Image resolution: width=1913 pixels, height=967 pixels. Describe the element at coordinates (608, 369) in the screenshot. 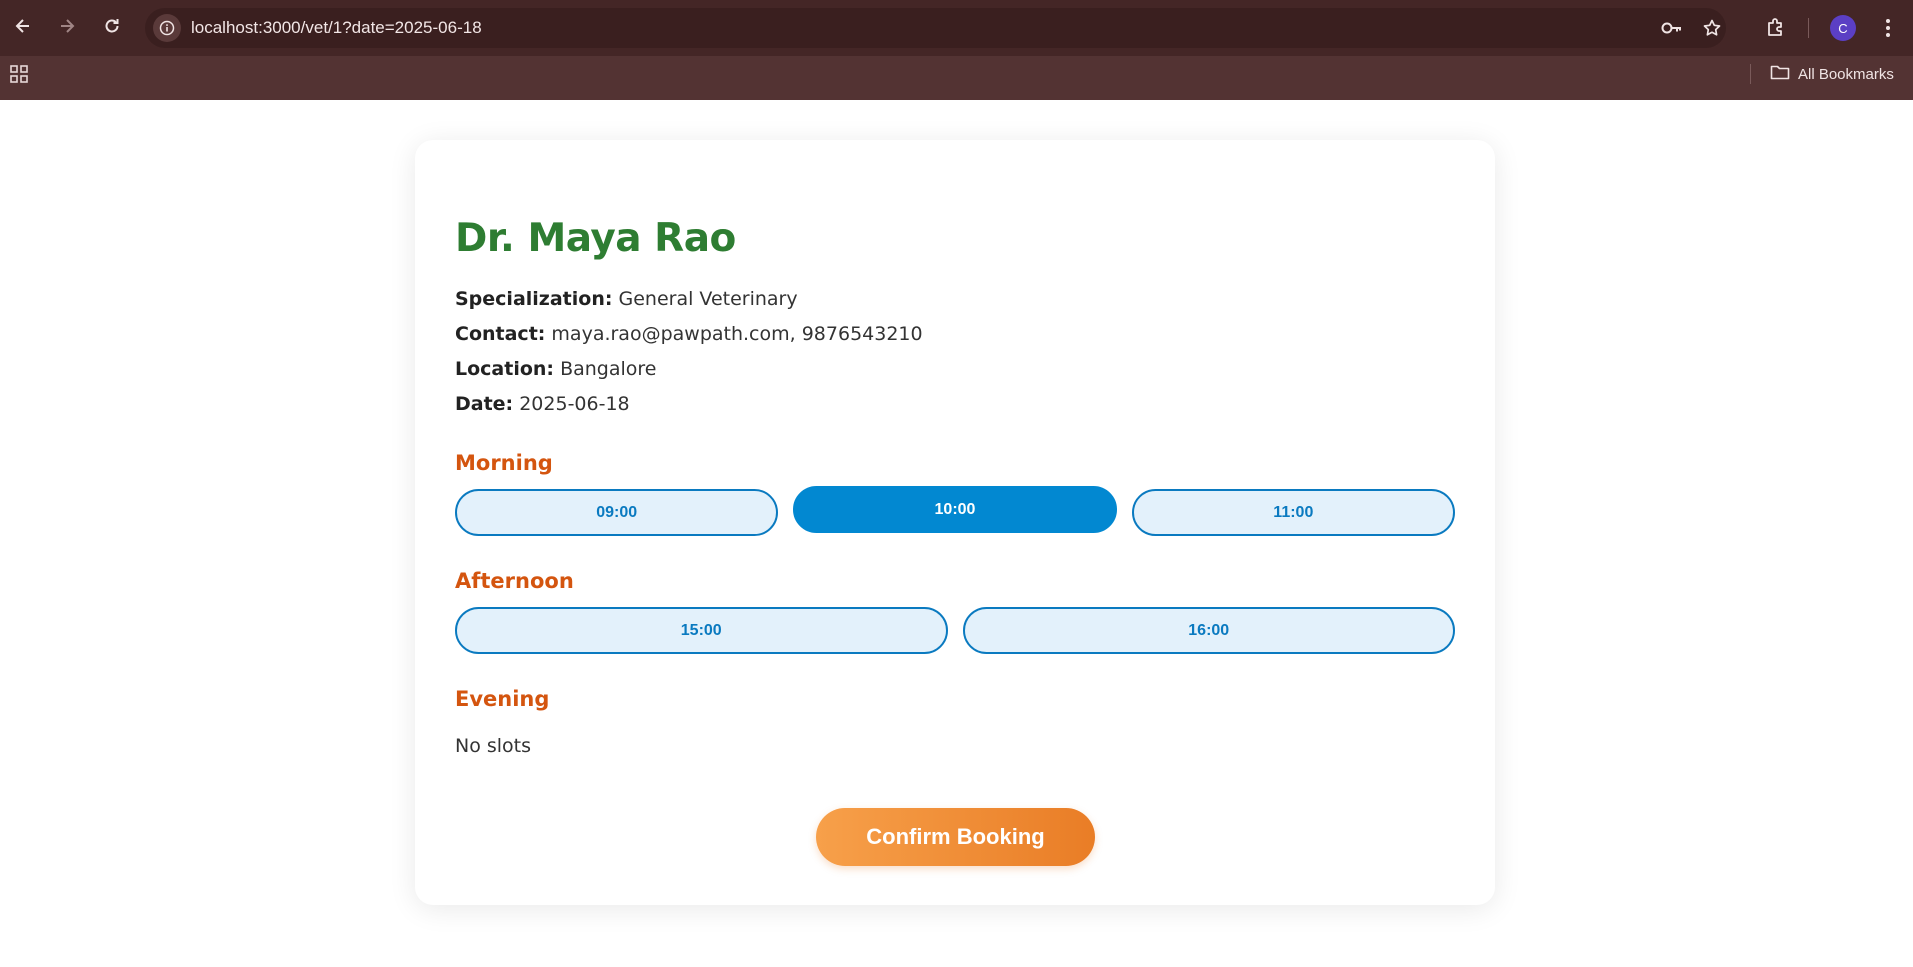

I see `location-value: Bangalore` at that location.